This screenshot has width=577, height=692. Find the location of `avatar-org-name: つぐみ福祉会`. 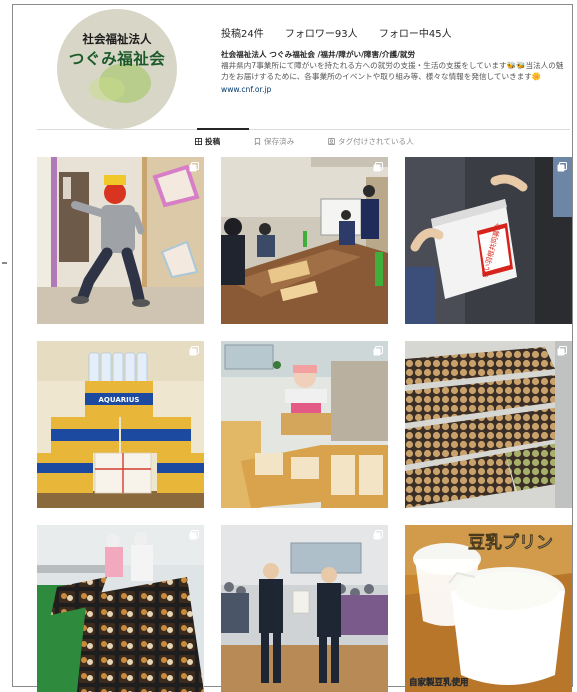

avatar-org-name: つぐみ福祉会 is located at coordinates (117, 59).